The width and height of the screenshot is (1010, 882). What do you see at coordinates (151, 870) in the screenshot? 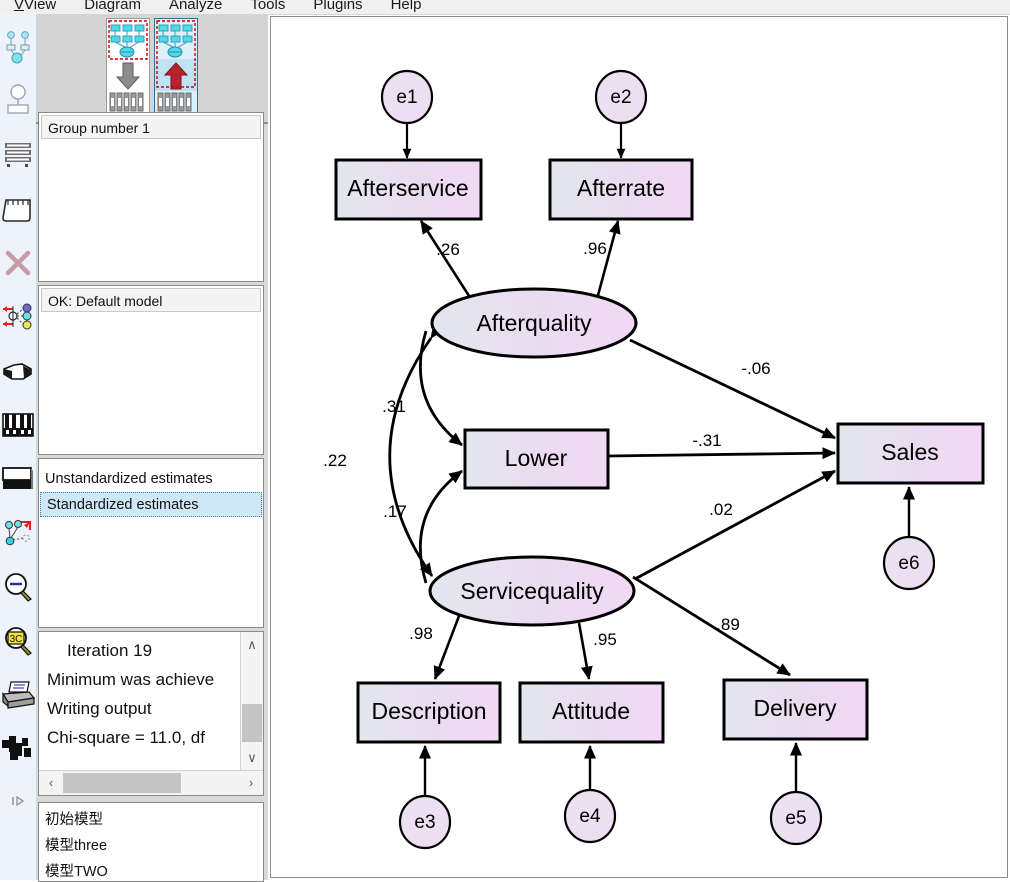
I see `model-list-item-2: 模型TWO` at bounding box center [151, 870].